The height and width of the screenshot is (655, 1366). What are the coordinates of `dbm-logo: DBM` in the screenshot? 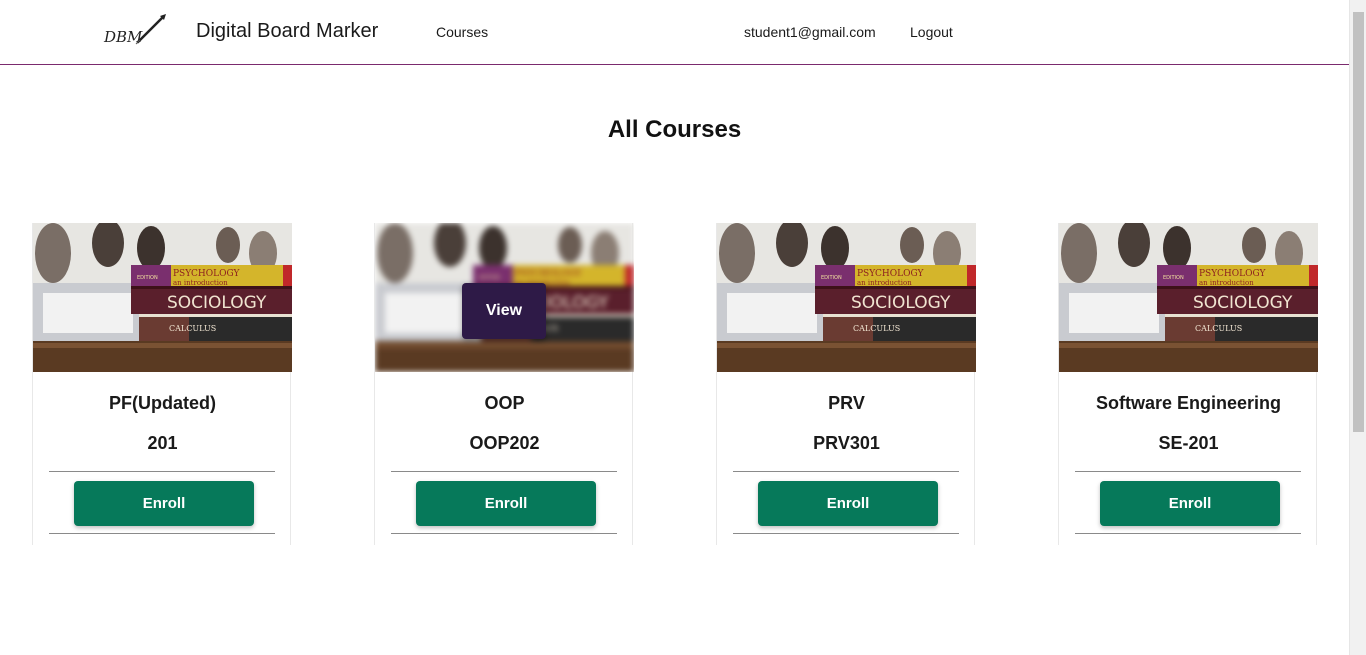 It's located at (135, 30).